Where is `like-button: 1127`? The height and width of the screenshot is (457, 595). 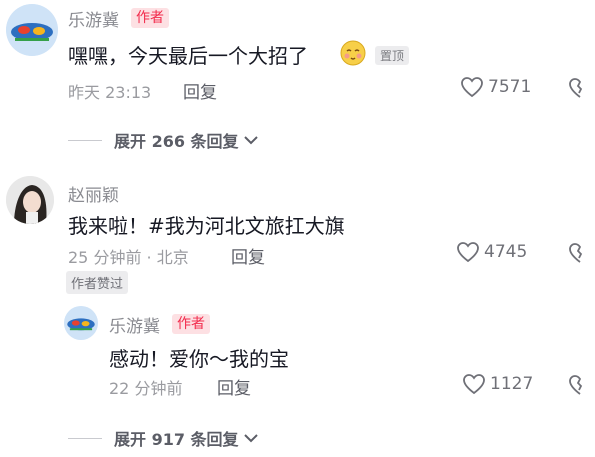
like-button: 1127 is located at coordinates (497, 384).